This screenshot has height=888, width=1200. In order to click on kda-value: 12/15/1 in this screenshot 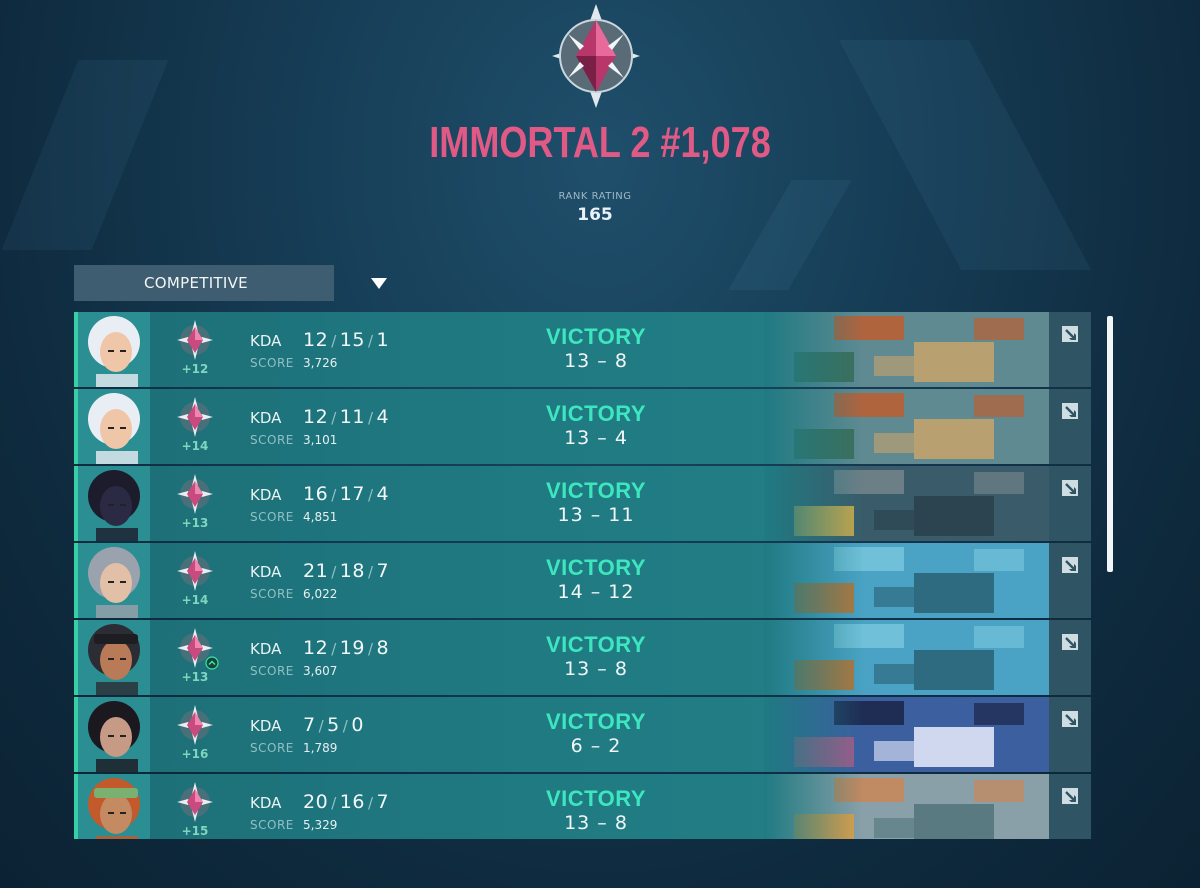, I will do `click(346, 340)`.